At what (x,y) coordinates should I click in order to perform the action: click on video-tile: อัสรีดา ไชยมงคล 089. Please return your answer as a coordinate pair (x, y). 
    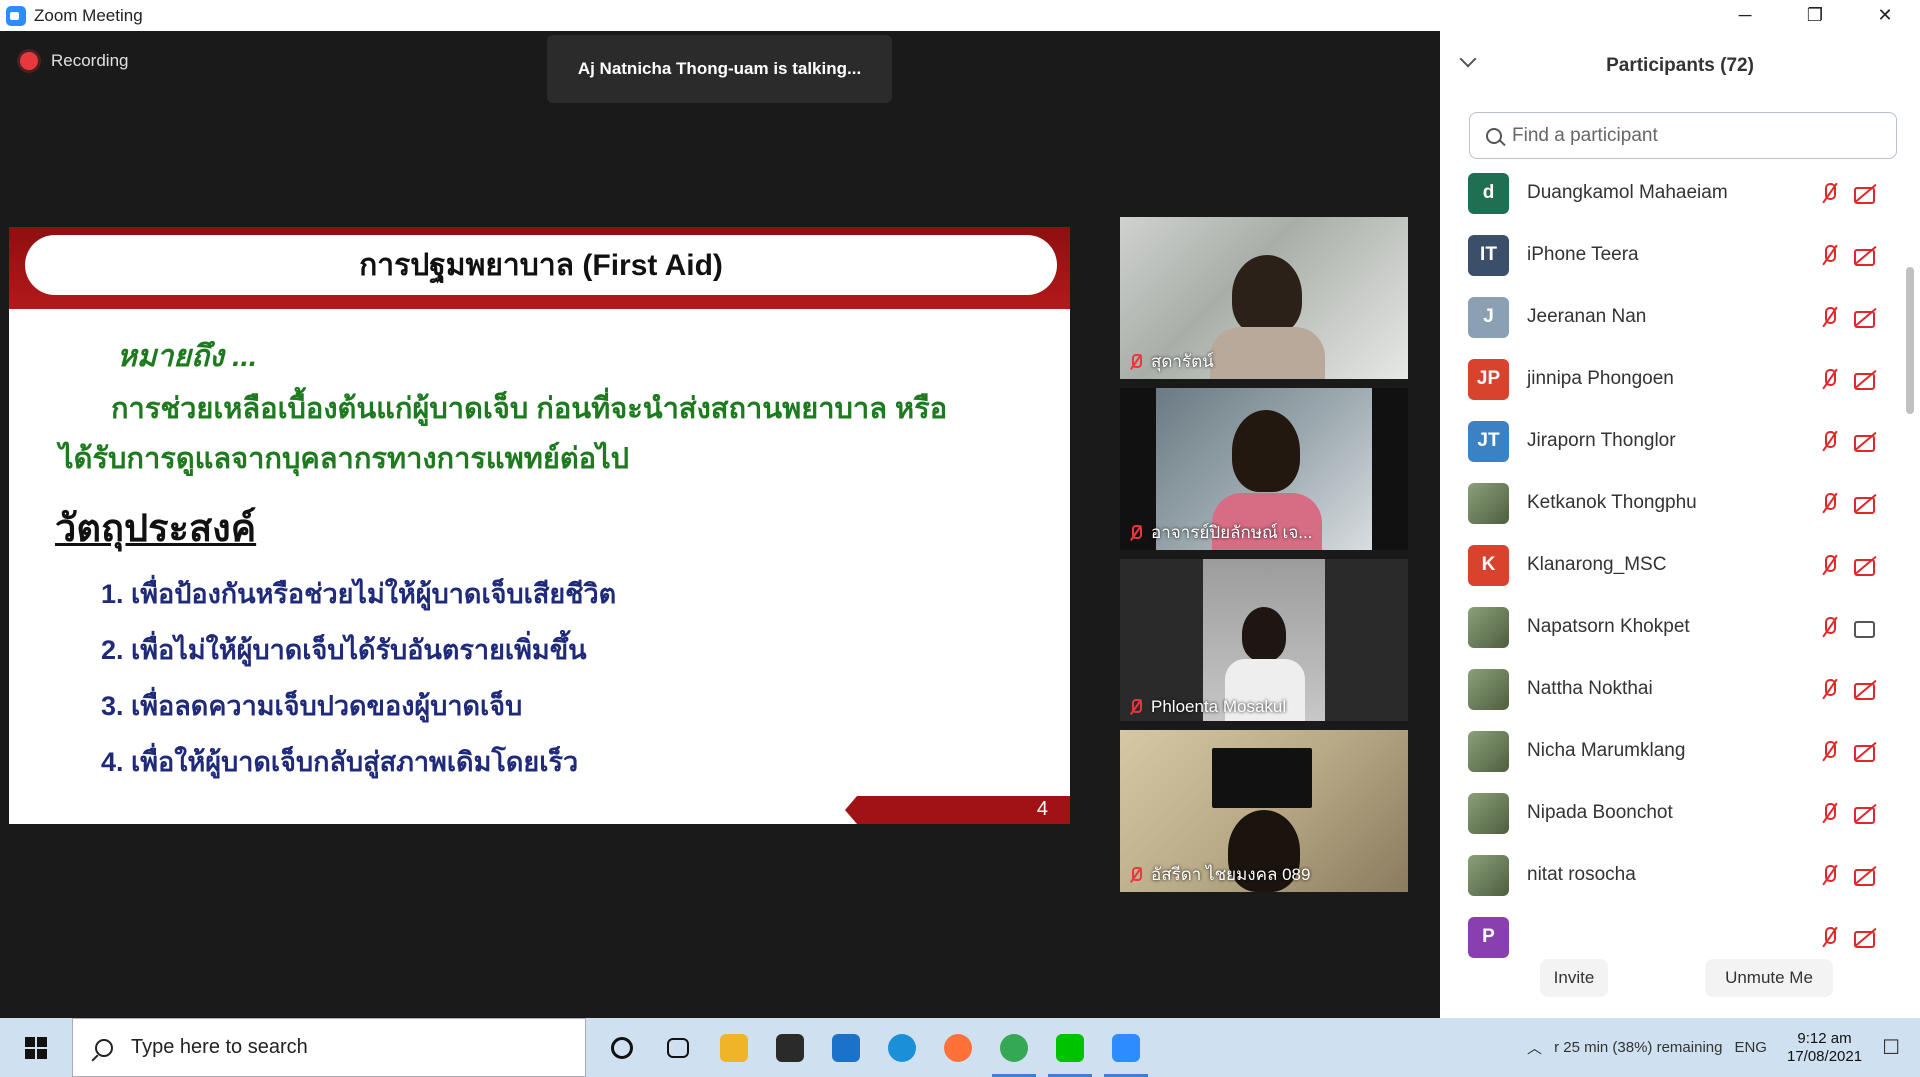
    Looking at the image, I should click on (1264, 811).